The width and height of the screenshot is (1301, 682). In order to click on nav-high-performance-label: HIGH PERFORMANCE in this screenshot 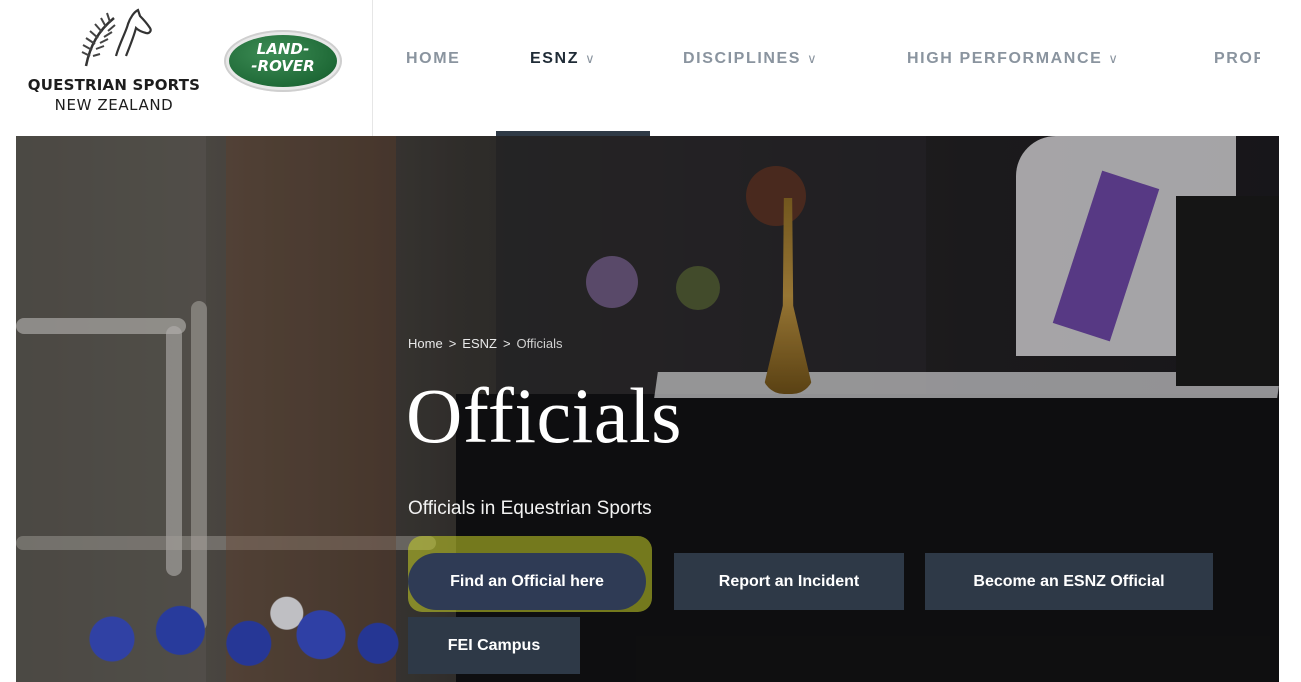, I will do `click(1005, 58)`.